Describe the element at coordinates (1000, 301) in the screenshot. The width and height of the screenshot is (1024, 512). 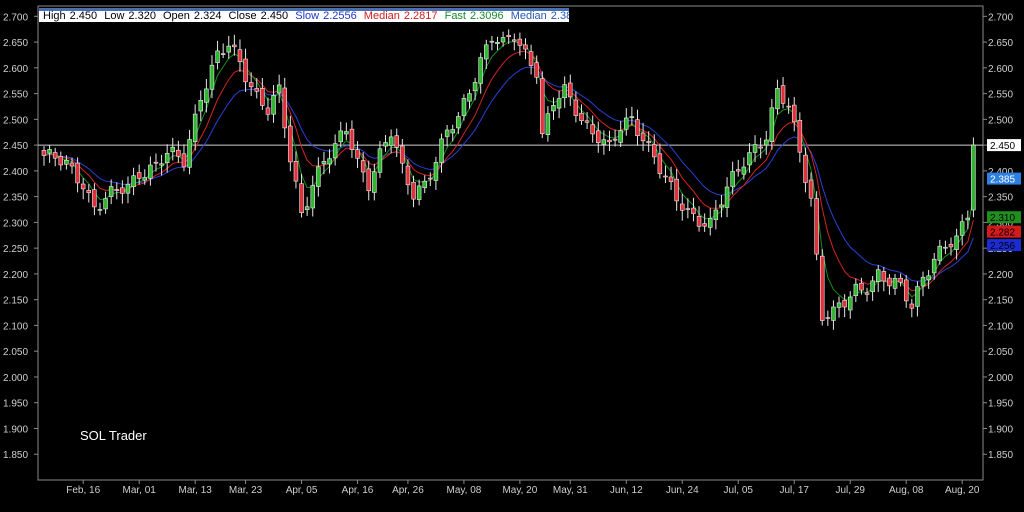
I see `y-tick-label-right: 2.150` at that location.